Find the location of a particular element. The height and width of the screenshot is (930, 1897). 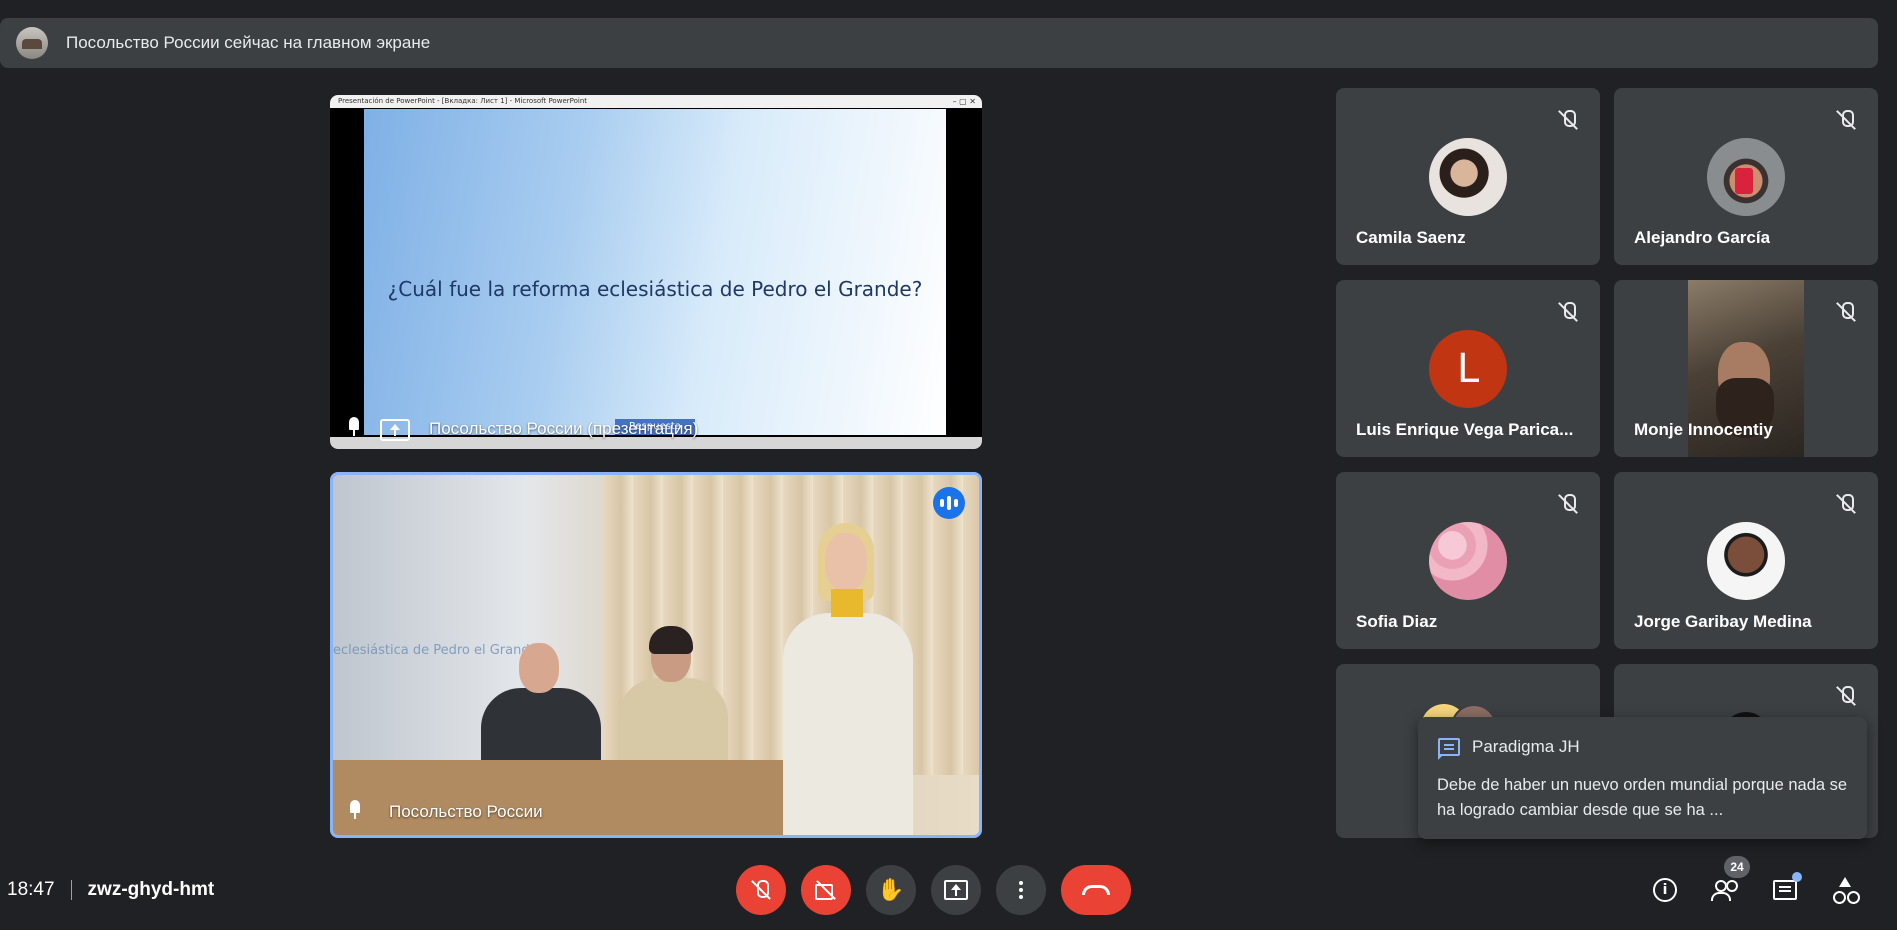

hang-up-icon is located at coordinates (1096, 890).